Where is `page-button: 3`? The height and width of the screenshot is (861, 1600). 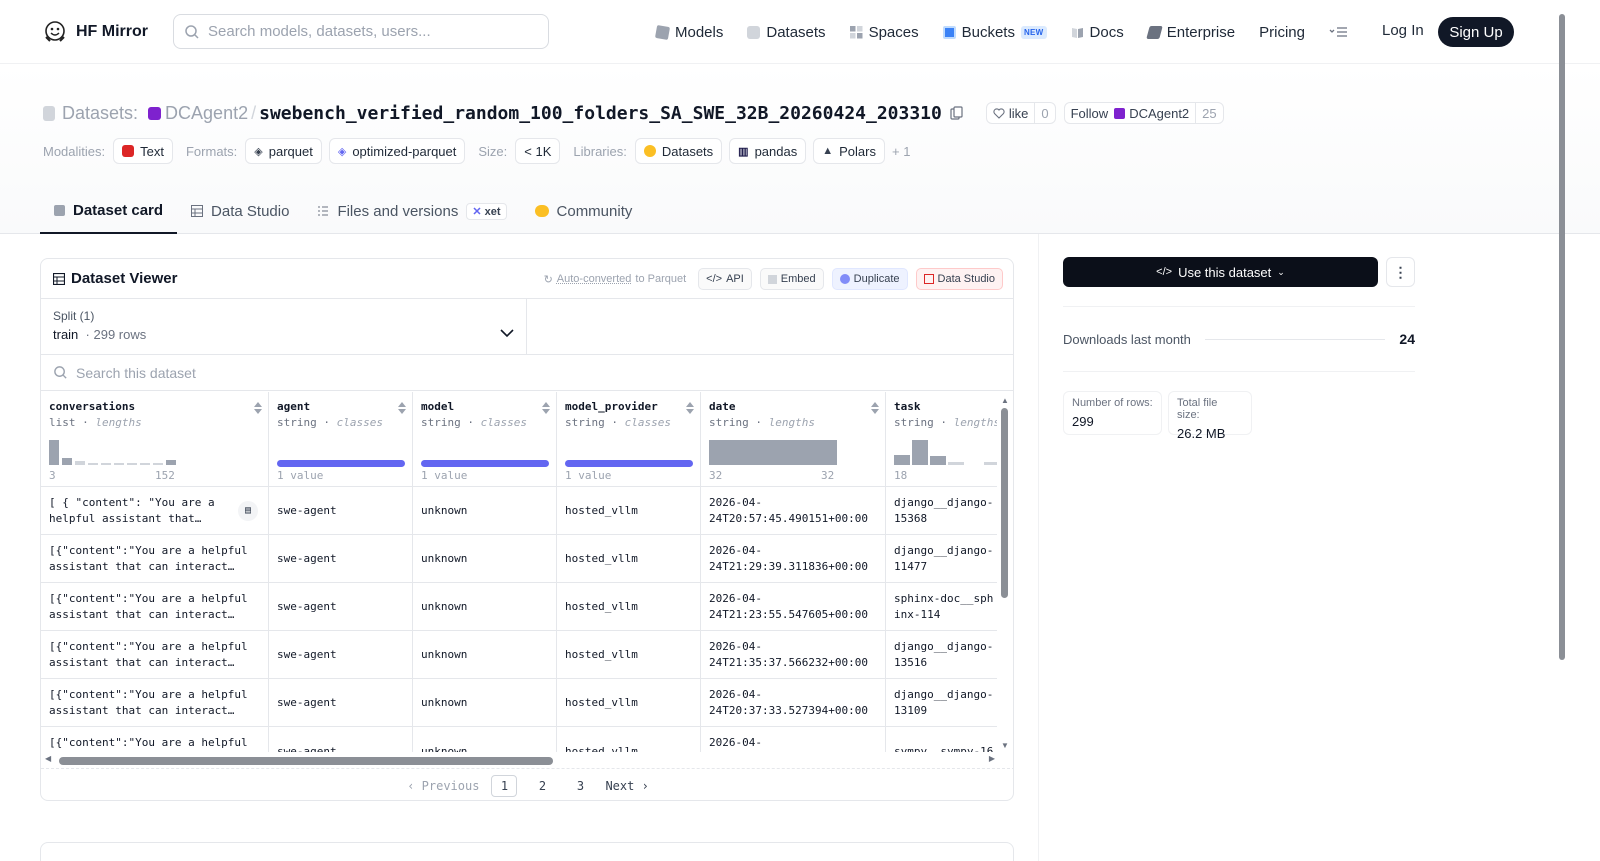 page-button: 3 is located at coordinates (580, 786).